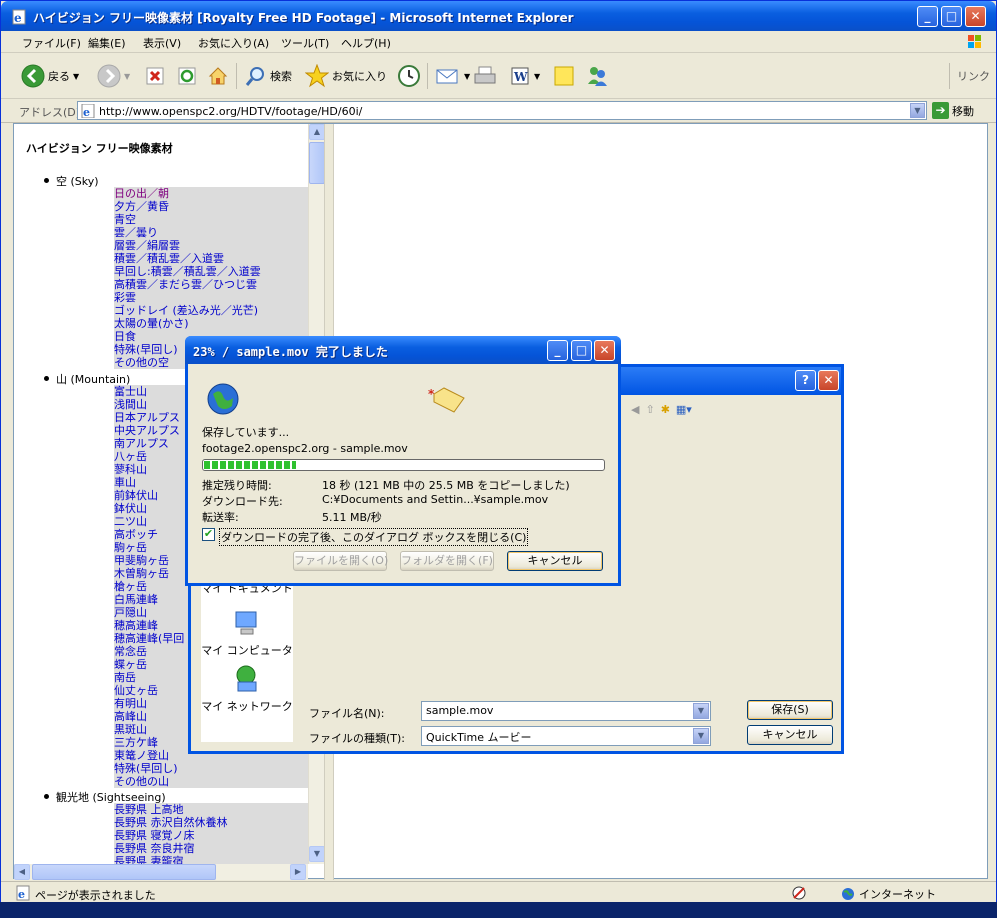 This screenshot has width=997, height=918. I want to click on address-label: アドレス(D), so click(50, 112).